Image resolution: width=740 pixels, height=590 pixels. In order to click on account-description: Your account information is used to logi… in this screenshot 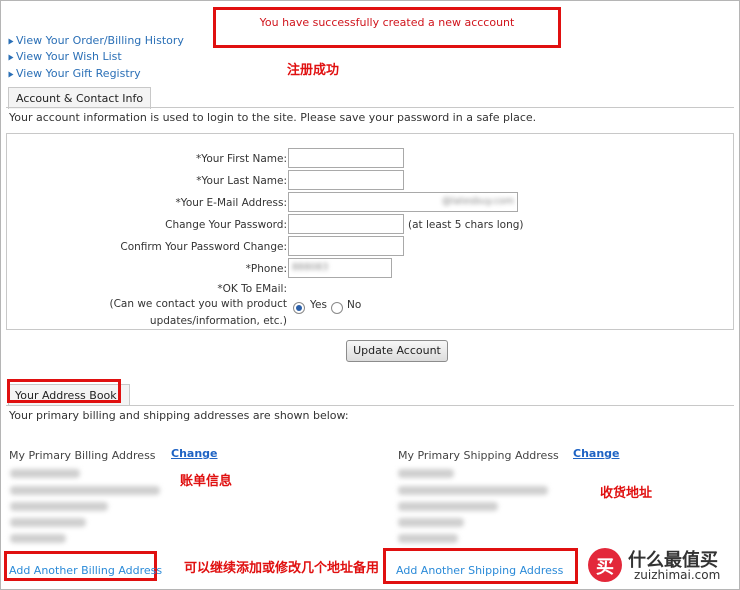, I will do `click(273, 117)`.